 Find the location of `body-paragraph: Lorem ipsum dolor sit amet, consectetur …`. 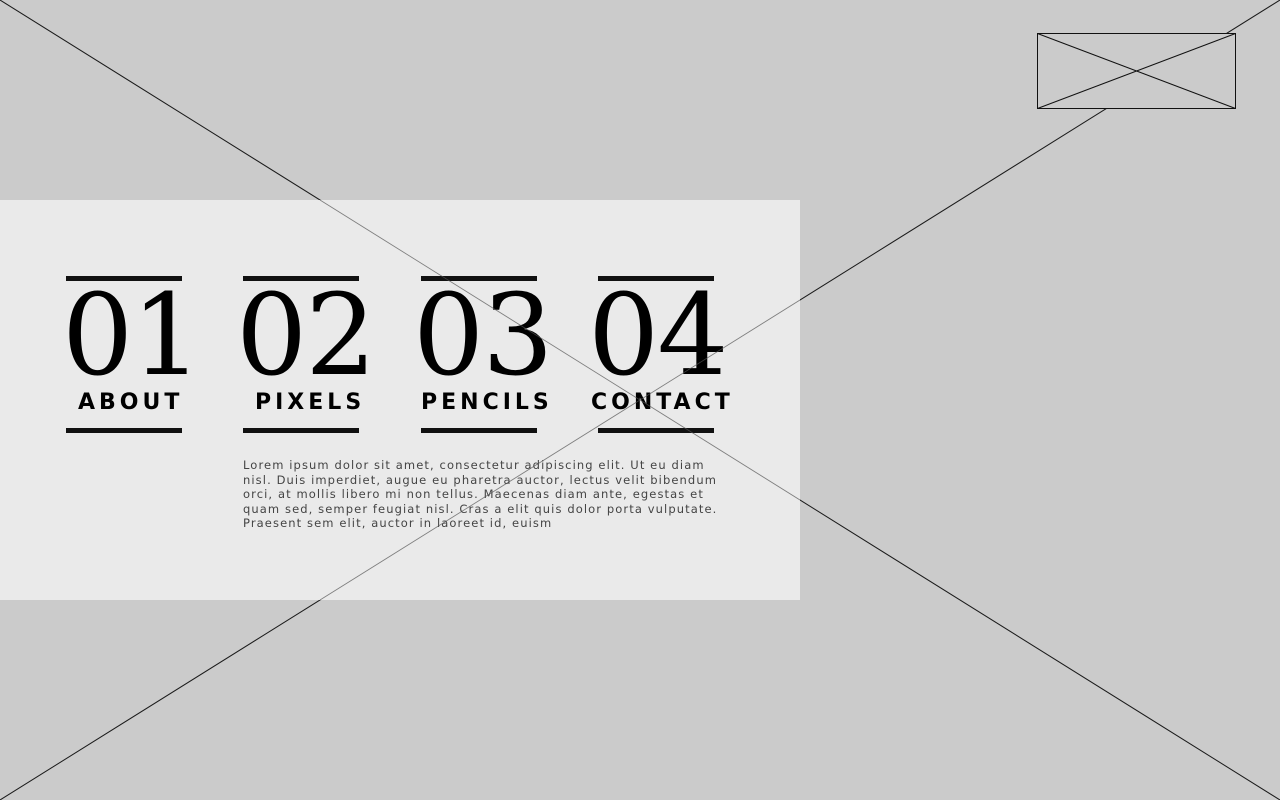

body-paragraph: Lorem ipsum dolor sit amet, consectetur … is located at coordinates (480, 494).